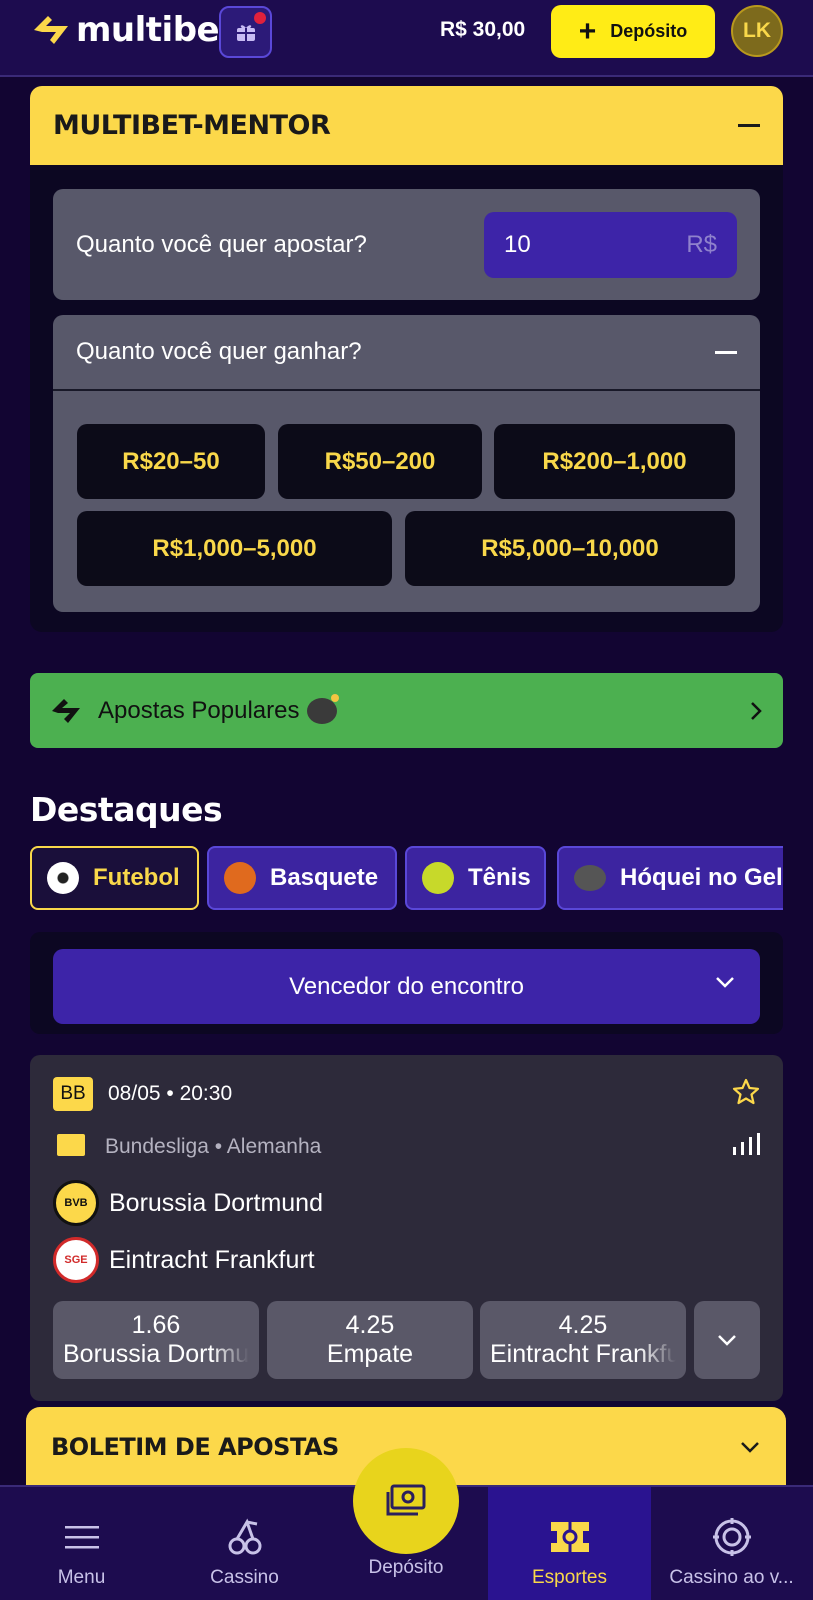 This screenshot has width=813, height=1600. Describe the element at coordinates (757, 31) in the screenshot. I see `avatar: LK` at that location.